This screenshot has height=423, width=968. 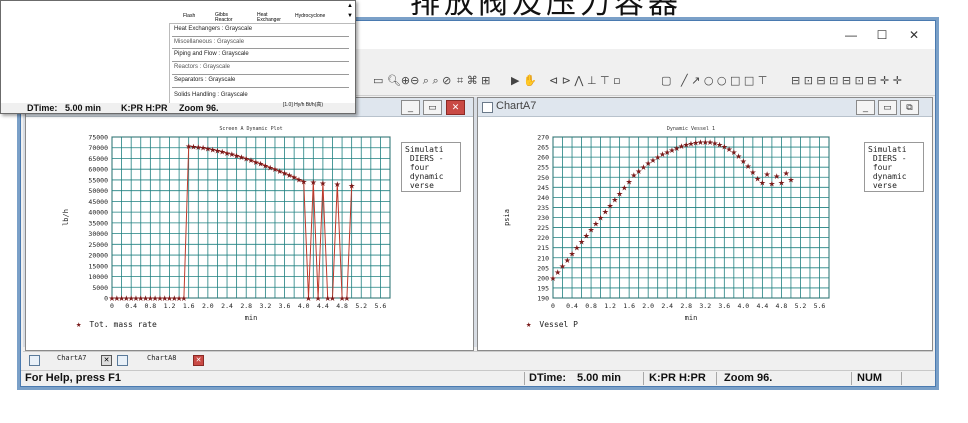 What do you see at coordinates (266, 306) in the screenshot?
I see `x-tick-label: 3.2` at bounding box center [266, 306].